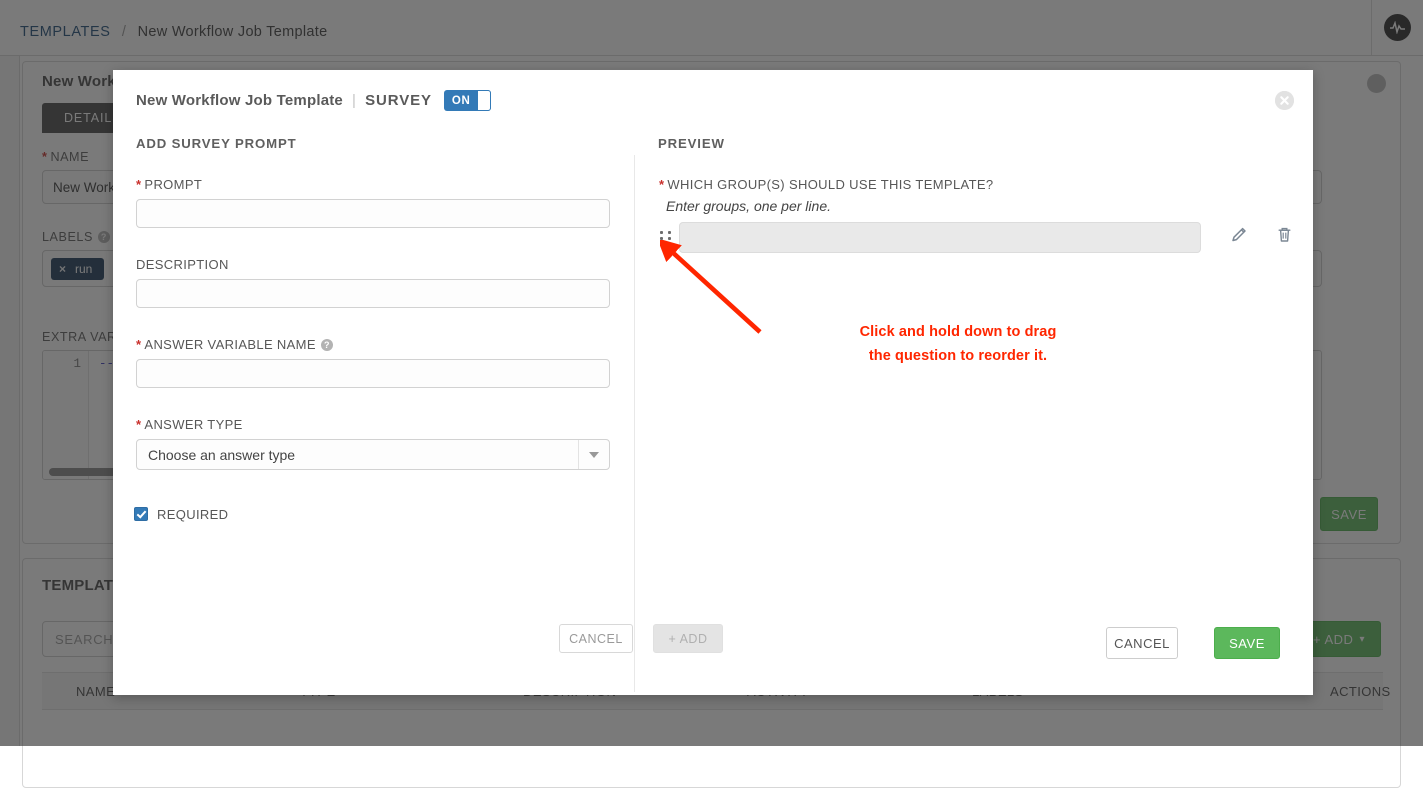  What do you see at coordinates (373, 454) in the screenshot?
I see `answer-type-select: Choose an answer type` at bounding box center [373, 454].